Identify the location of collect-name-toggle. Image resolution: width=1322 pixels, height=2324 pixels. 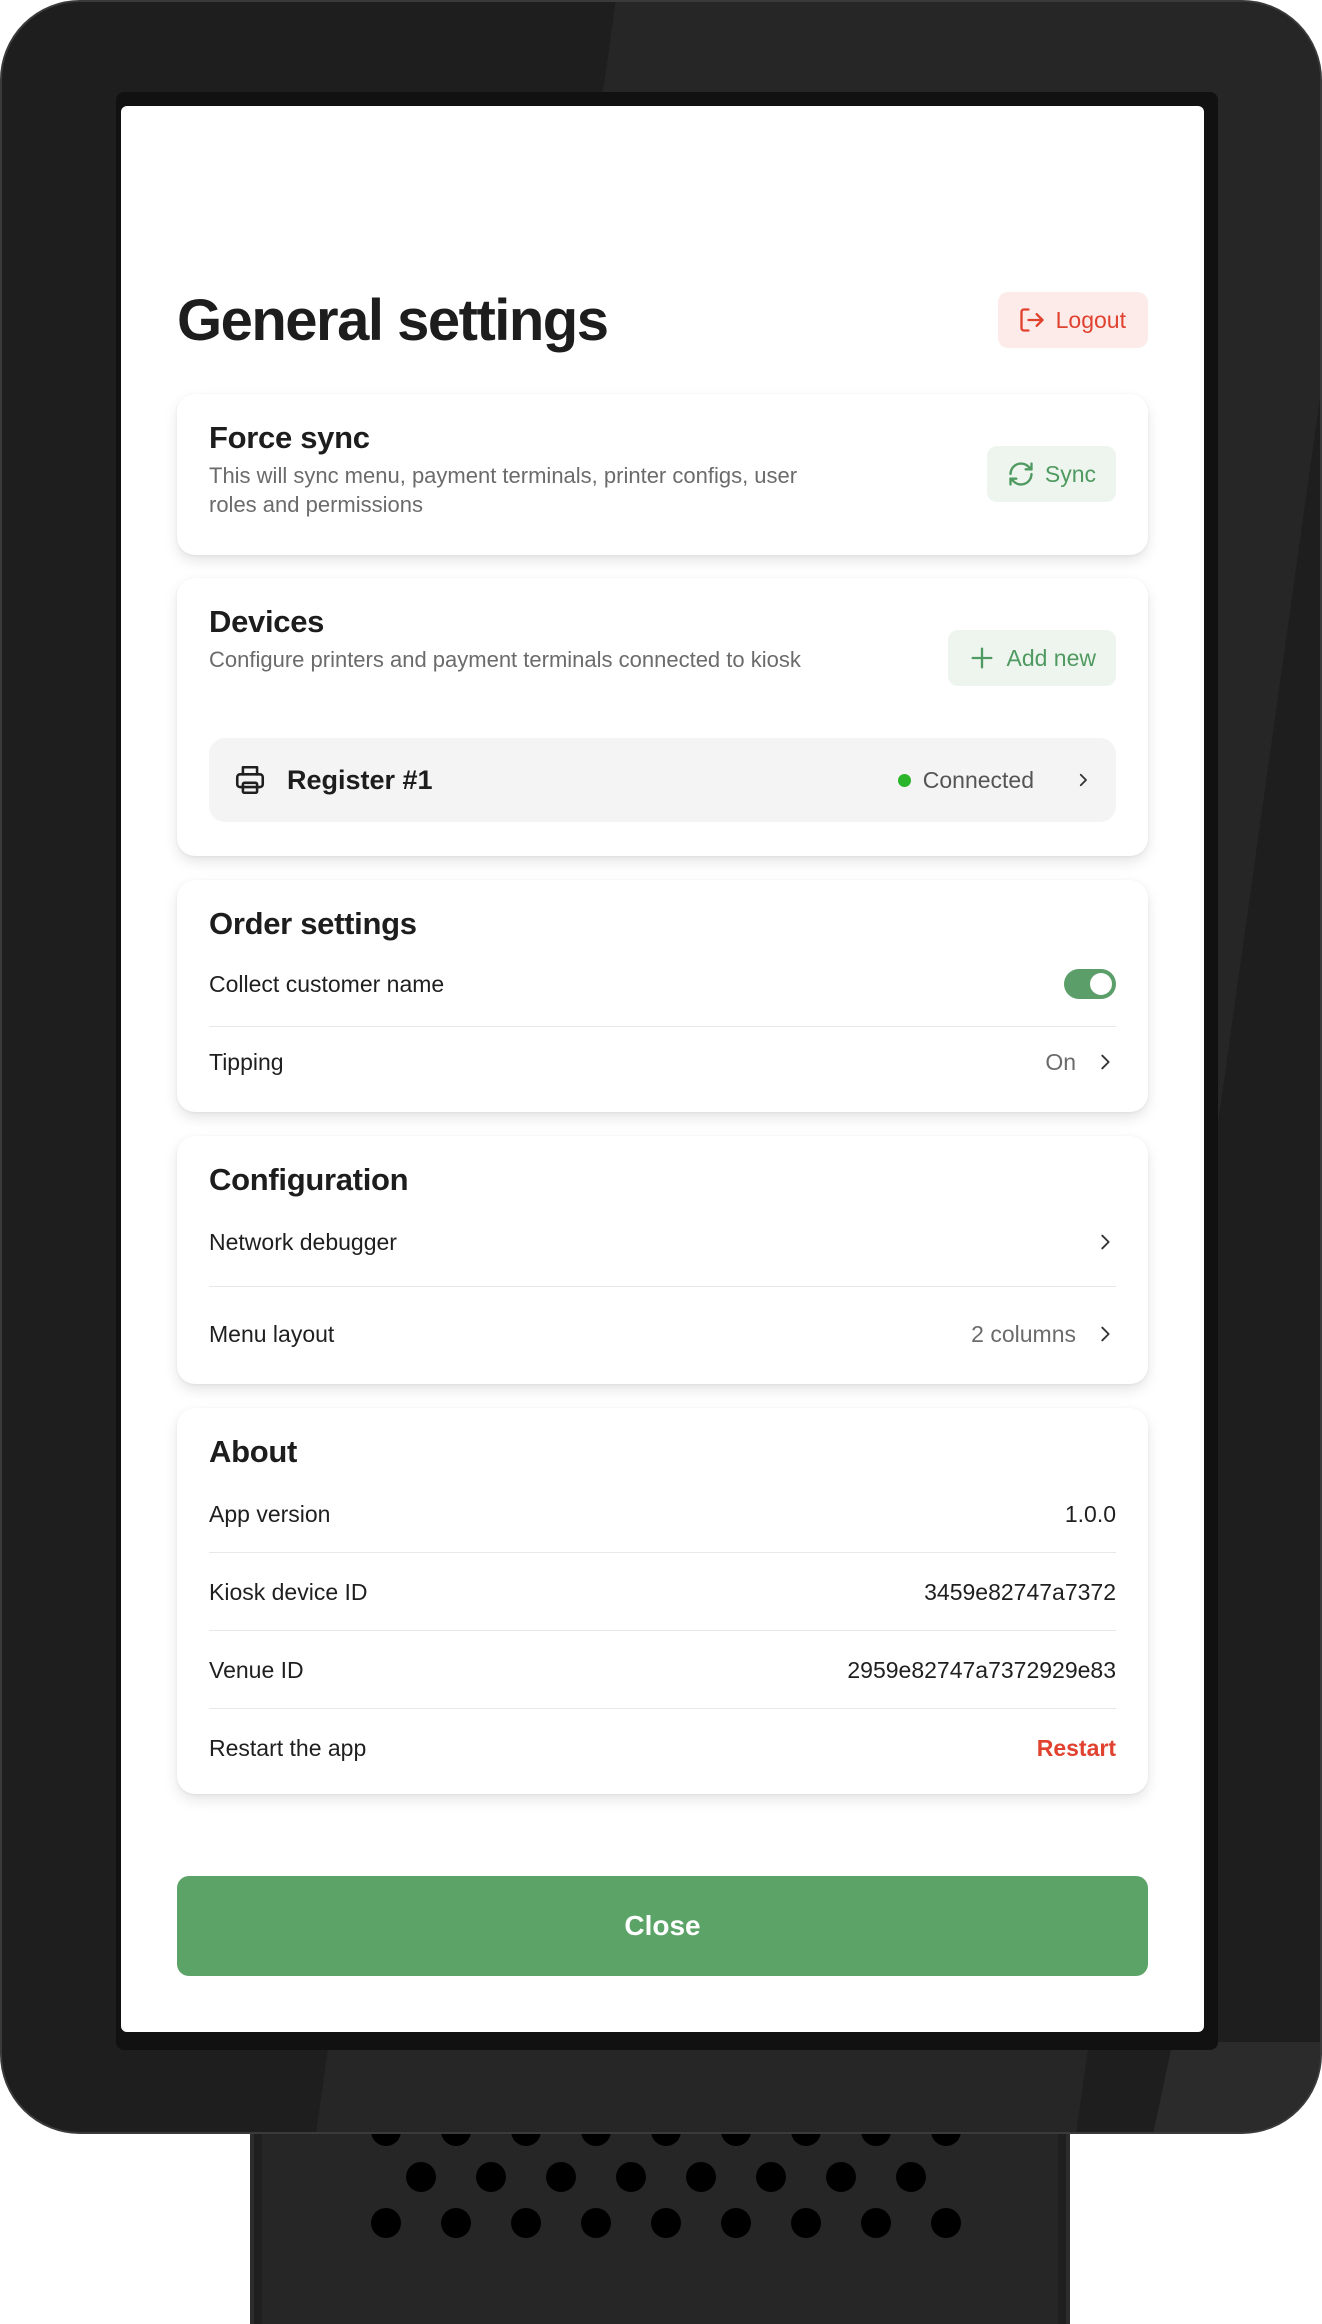
(1090, 984).